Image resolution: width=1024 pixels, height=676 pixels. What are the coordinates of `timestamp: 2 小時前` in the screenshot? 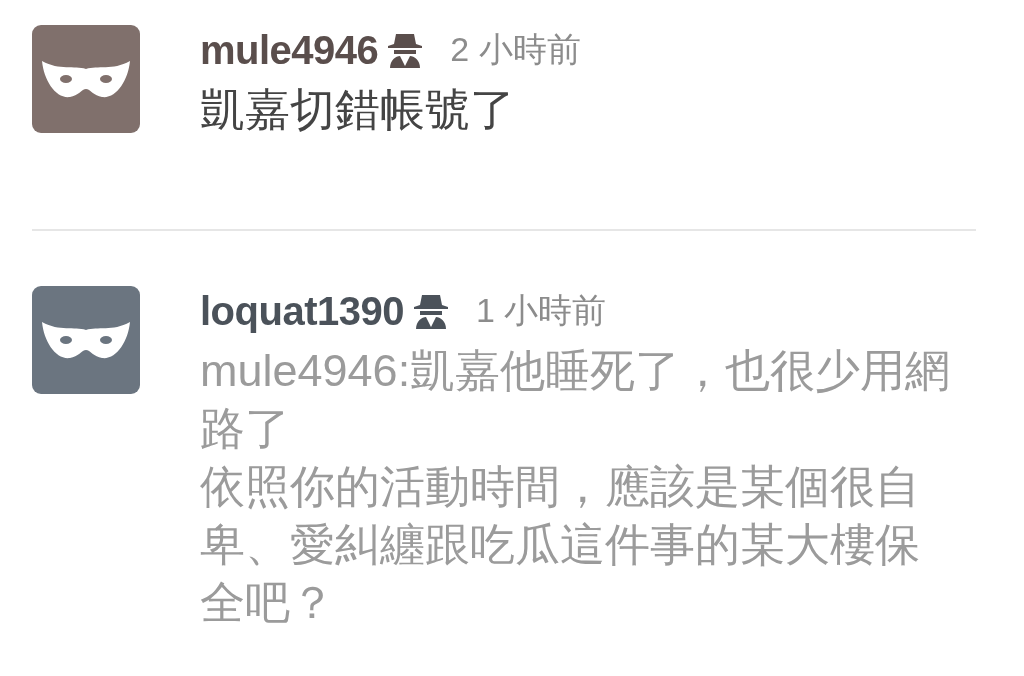 It's located at (515, 49).